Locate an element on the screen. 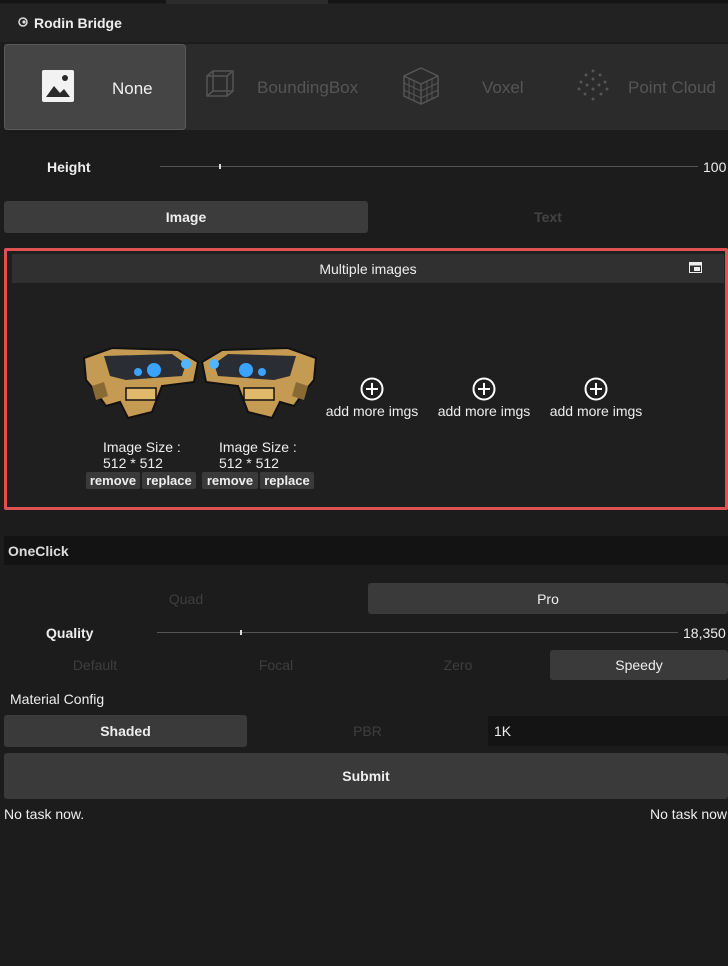 Image resolution: width=728 pixels, height=966 pixels. images-panel-header: Multiple images is located at coordinates (368, 268).